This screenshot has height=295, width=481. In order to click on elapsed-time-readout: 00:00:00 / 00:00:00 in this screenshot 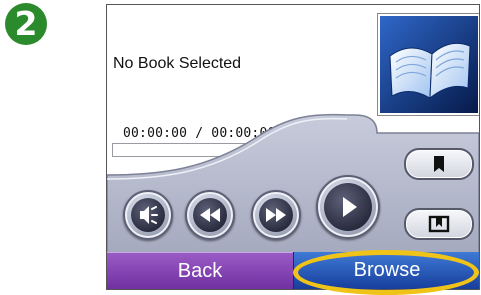, I will do `click(199, 133)`.